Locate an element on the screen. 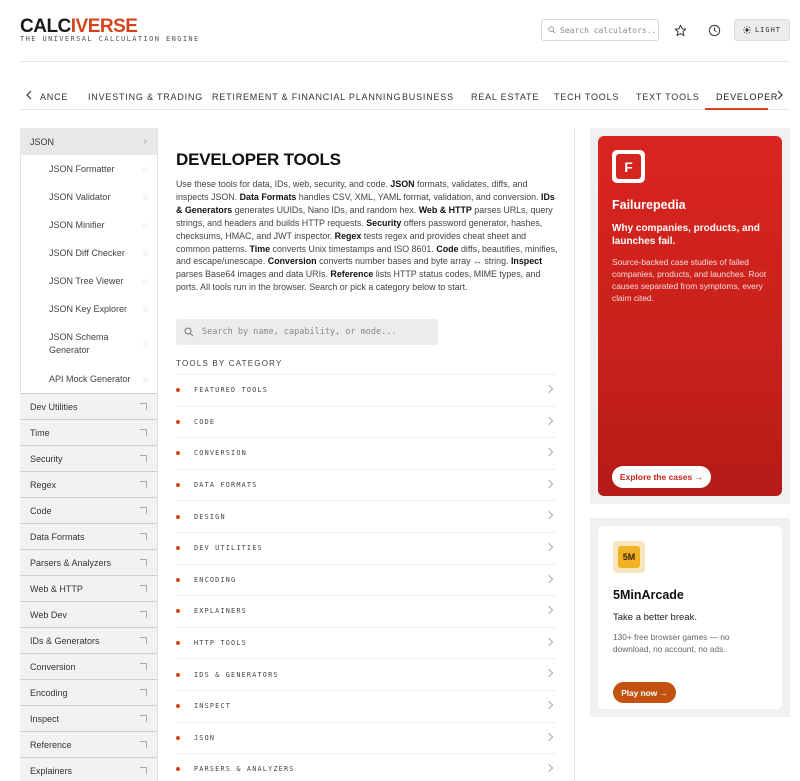  clock-icon is located at coordinates (714, 30).